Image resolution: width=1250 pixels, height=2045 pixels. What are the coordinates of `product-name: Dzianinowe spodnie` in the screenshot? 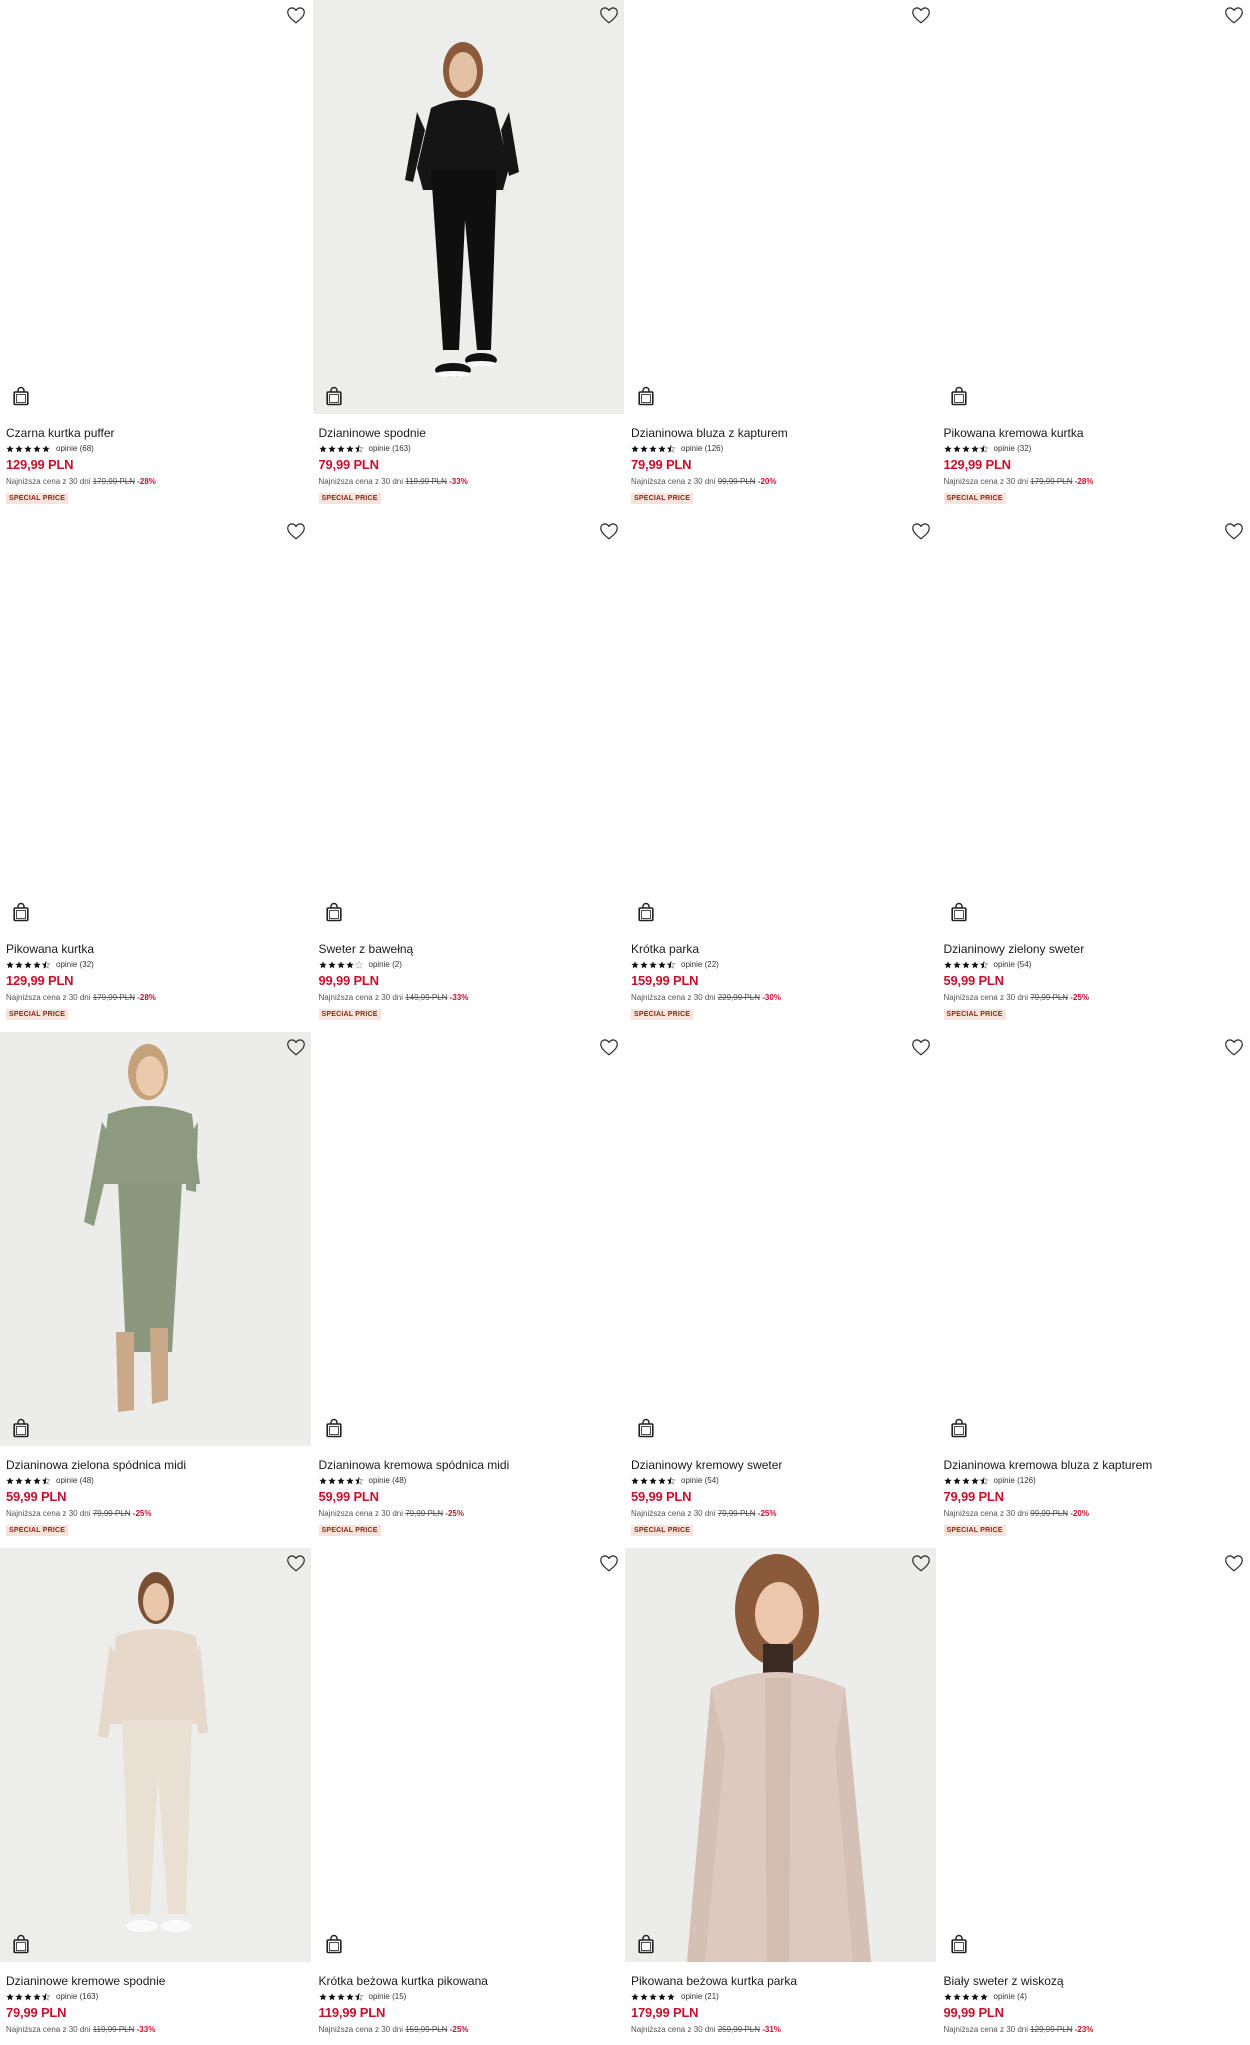 It's located at (469, 433).